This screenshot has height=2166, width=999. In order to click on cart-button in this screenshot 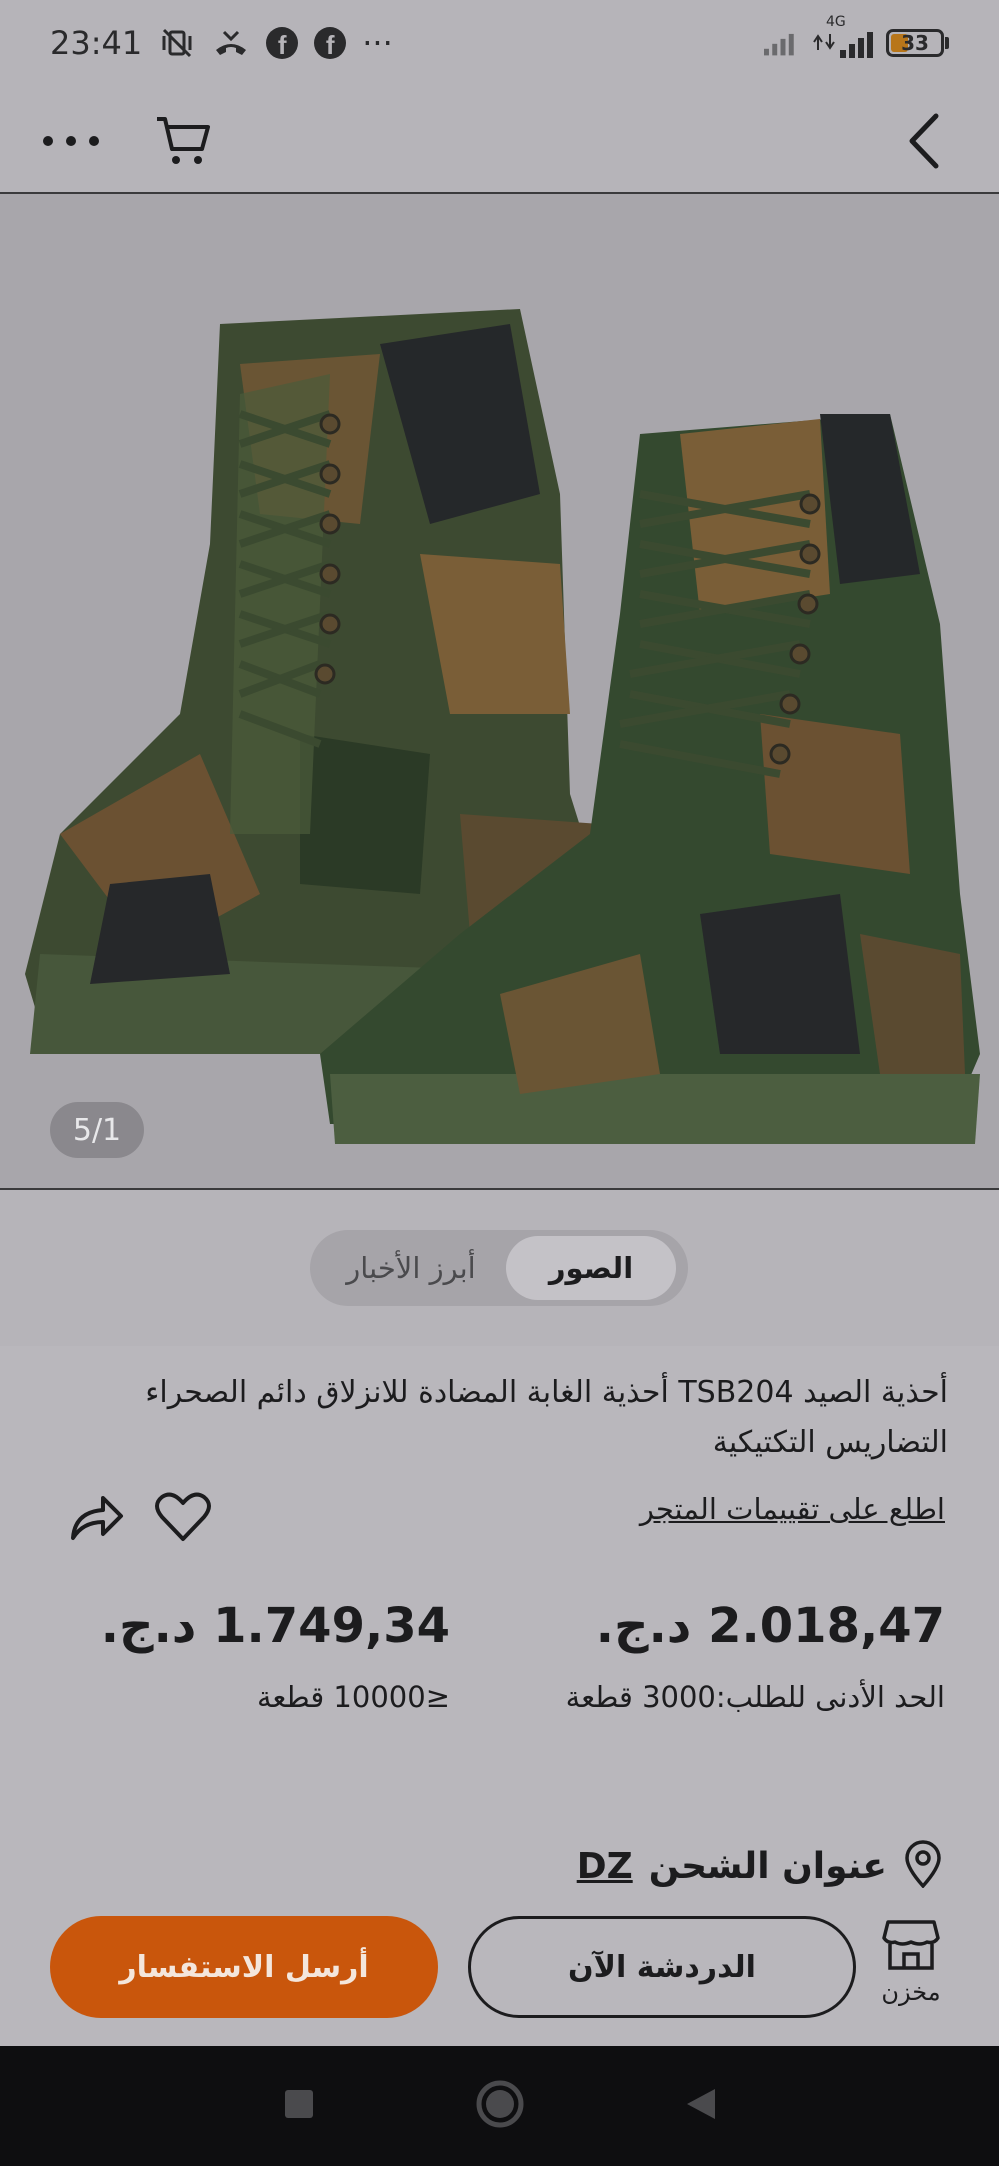, I will do `click(183, 141)`.